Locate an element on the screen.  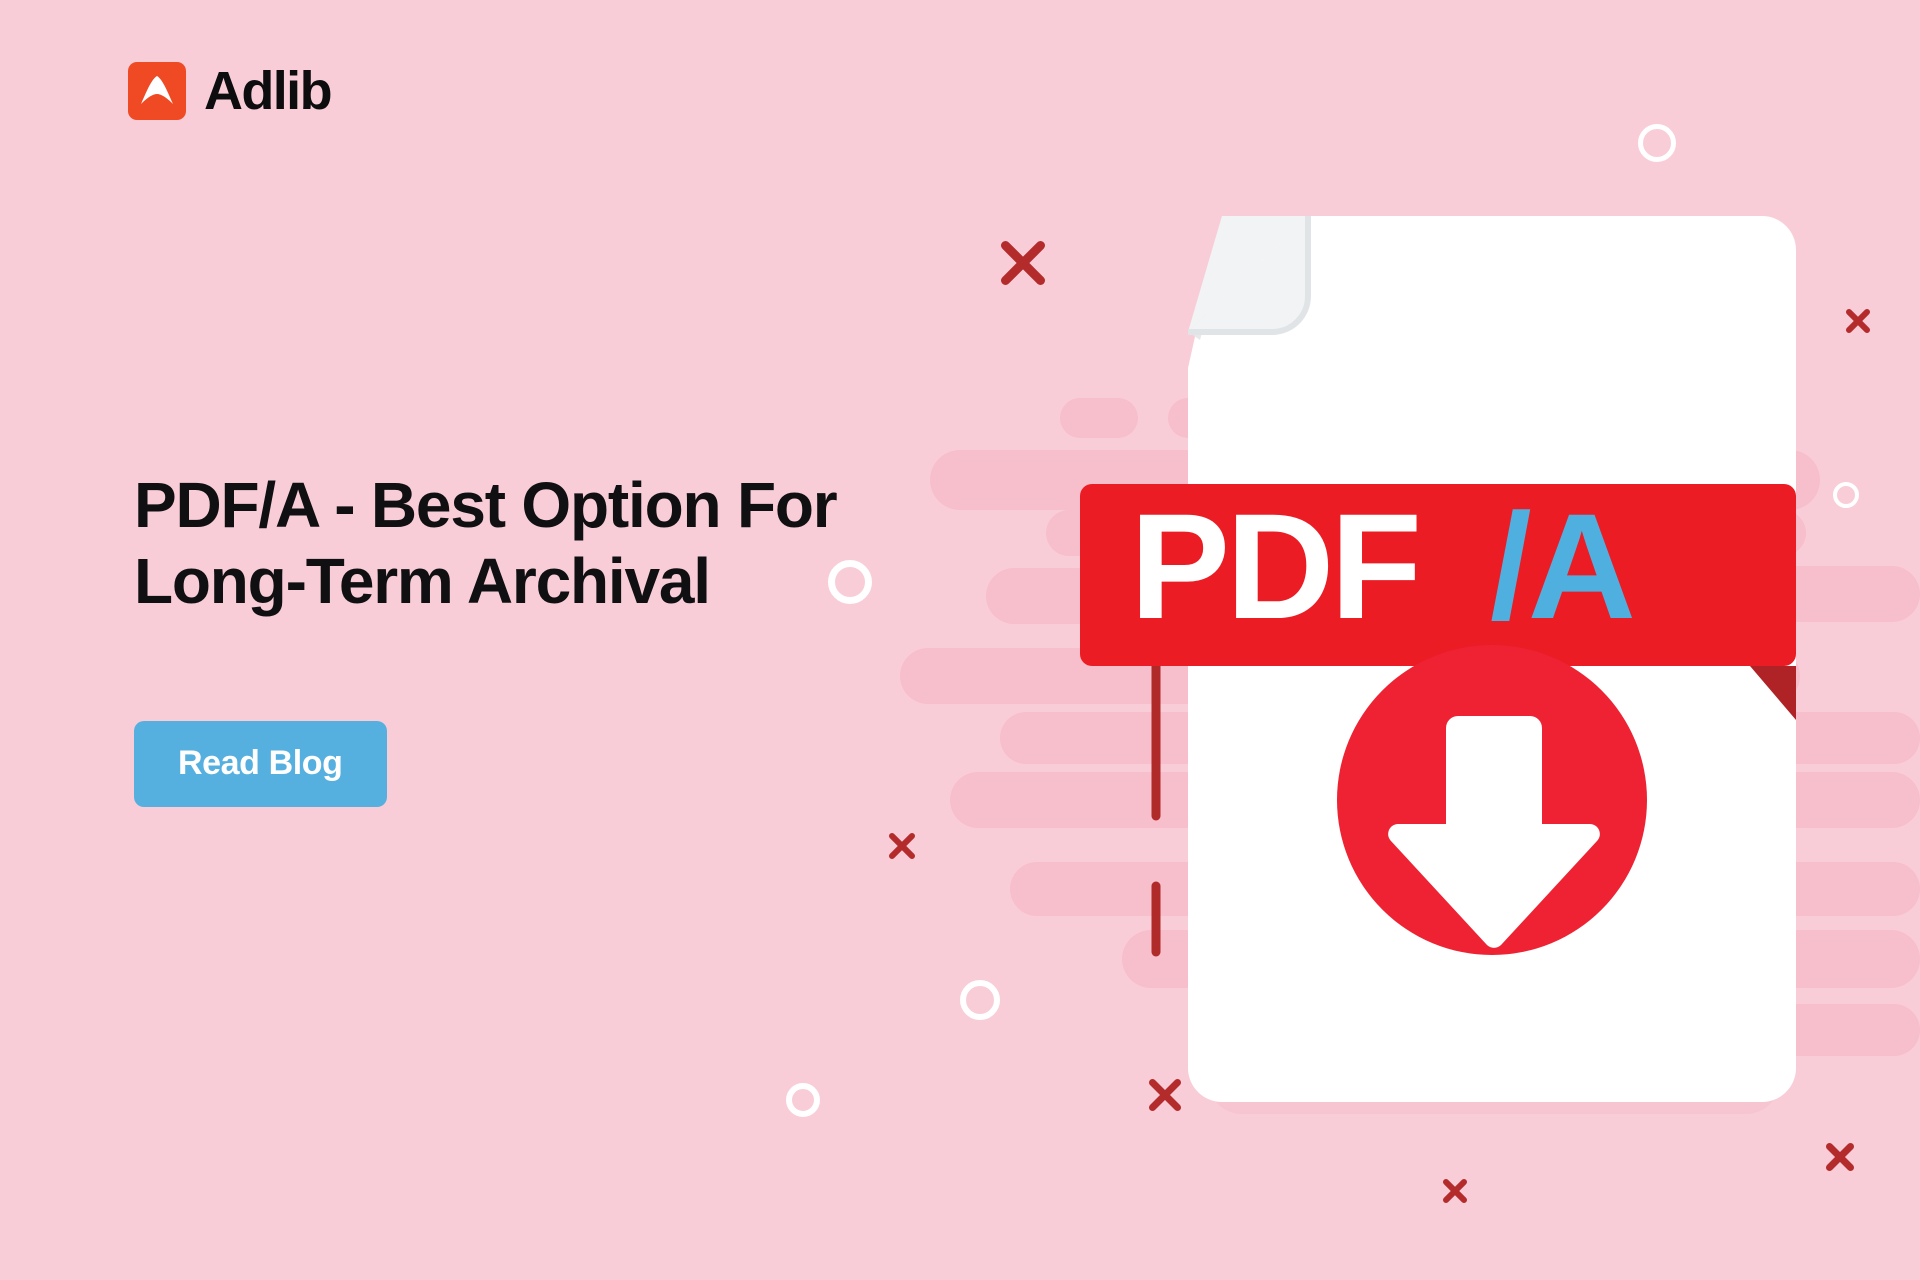
brand-name: Adlib is located at coordinates (268, 91).